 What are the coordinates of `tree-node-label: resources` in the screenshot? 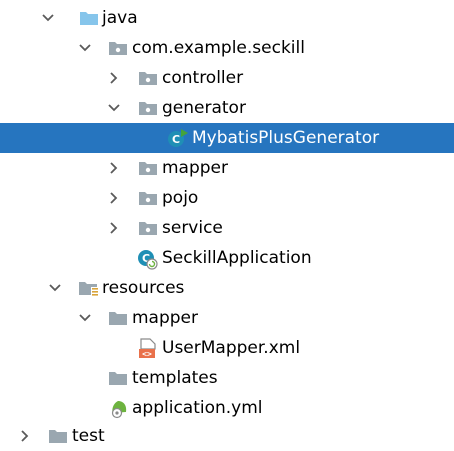 It's located at (143, 288).